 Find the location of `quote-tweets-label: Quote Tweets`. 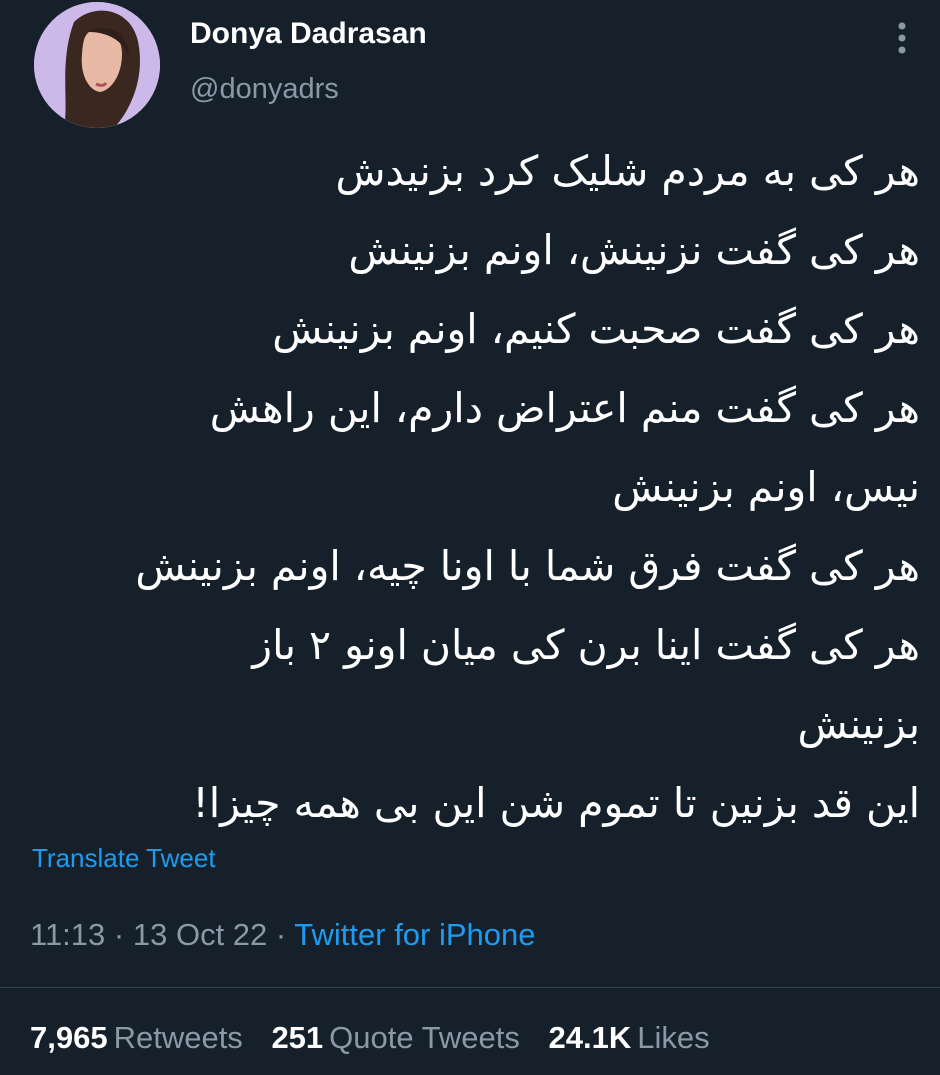

quote-tweets-label: Quote Tweets is located at coordinates (424, 1037).